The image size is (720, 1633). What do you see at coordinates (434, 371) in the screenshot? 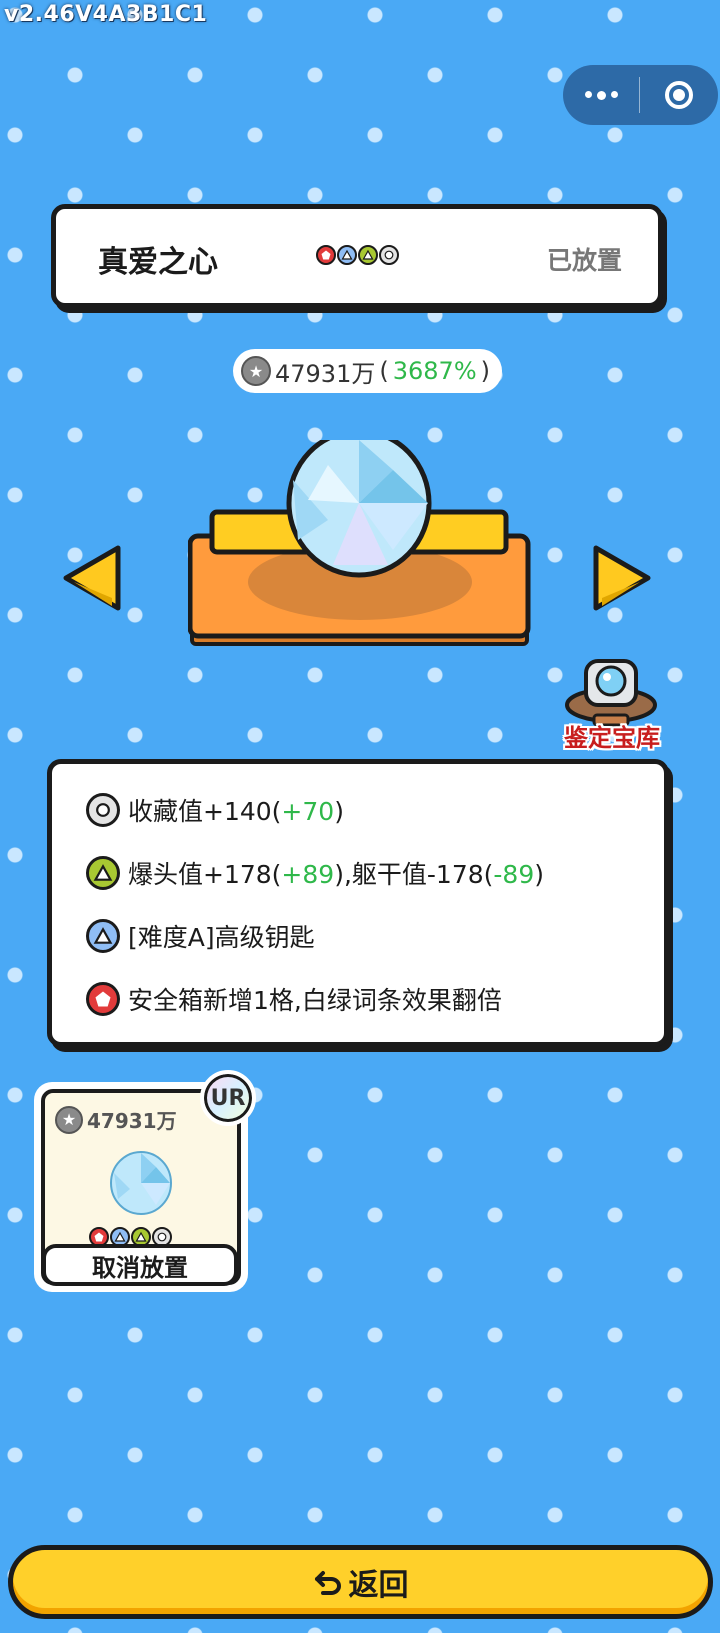
I see `item-value-percent: 3687%` at bounding box center [434, 371].